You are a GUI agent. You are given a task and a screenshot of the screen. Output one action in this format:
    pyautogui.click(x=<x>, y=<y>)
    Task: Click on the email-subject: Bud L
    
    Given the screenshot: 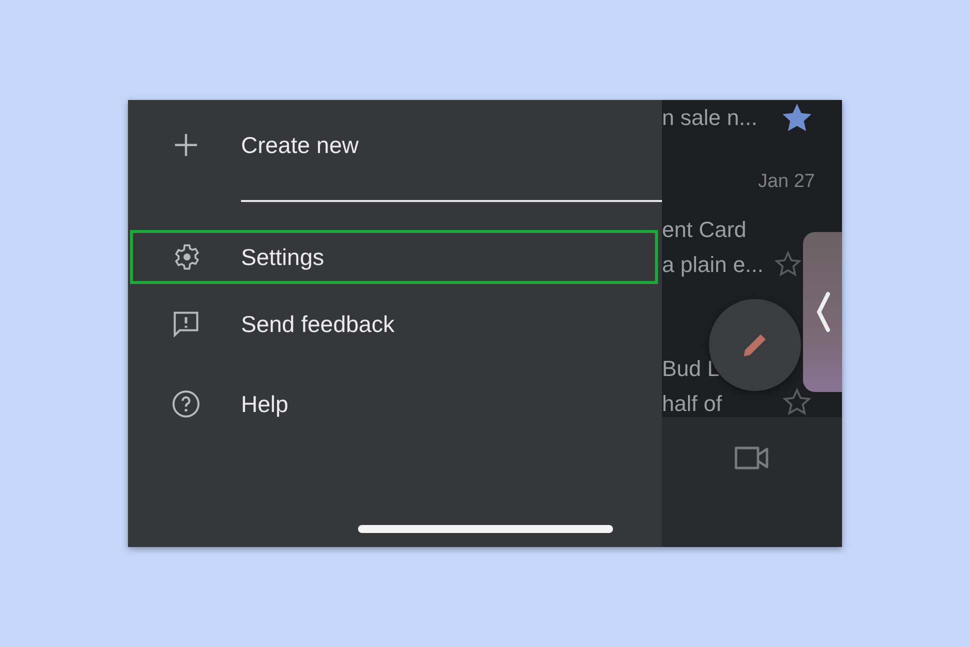 What is the action you would take?
    pyautogui.click(x=691, y=369)
    